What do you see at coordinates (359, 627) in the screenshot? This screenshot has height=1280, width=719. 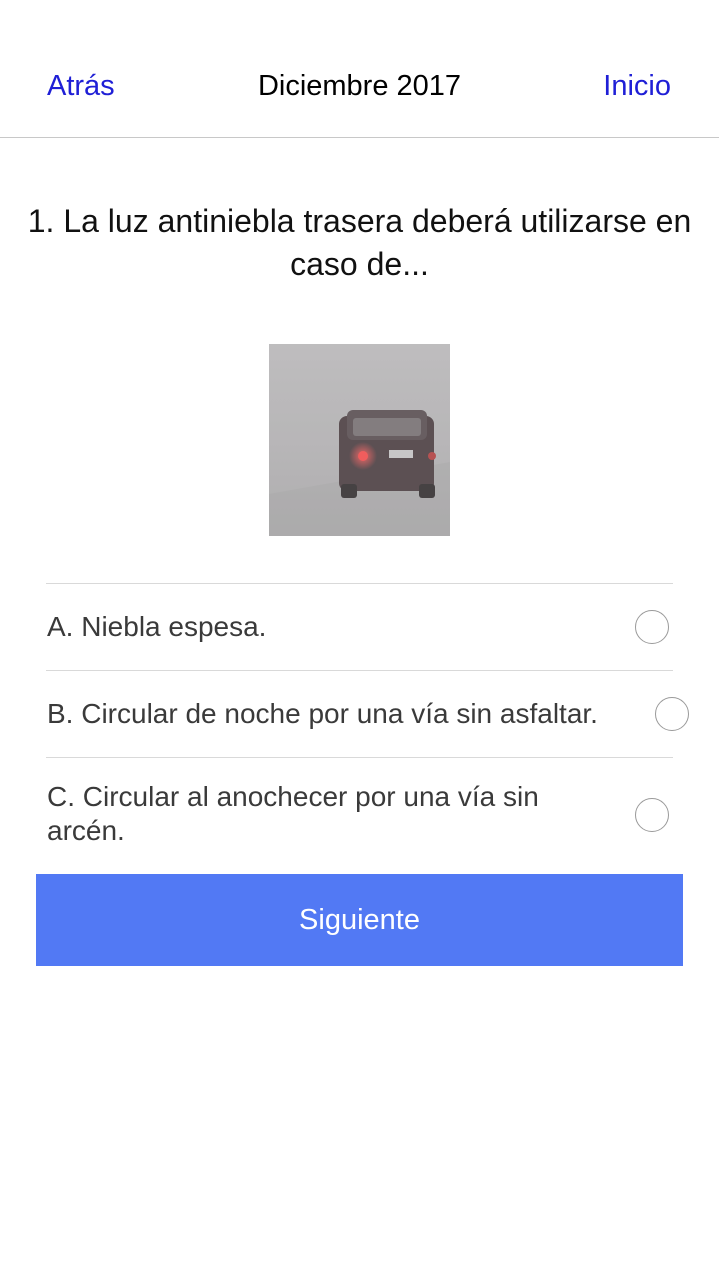 I see `option-a: A. Niebla espesa.` at bounding box center [359, 627].